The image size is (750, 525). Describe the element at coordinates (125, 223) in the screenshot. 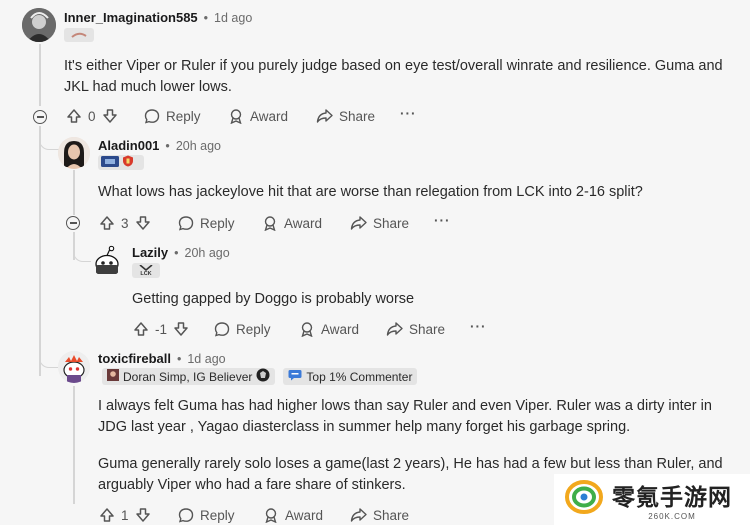

I see `vote-count: 3` at that location.